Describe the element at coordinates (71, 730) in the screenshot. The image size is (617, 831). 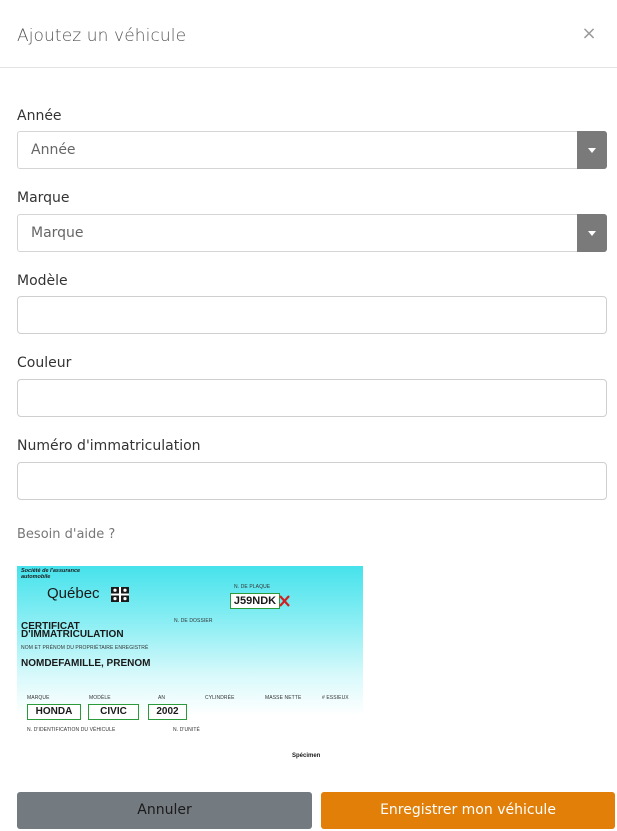
I see `vin-label: N. D'IDENTIFICATION DU VÉHICULE` at that location.